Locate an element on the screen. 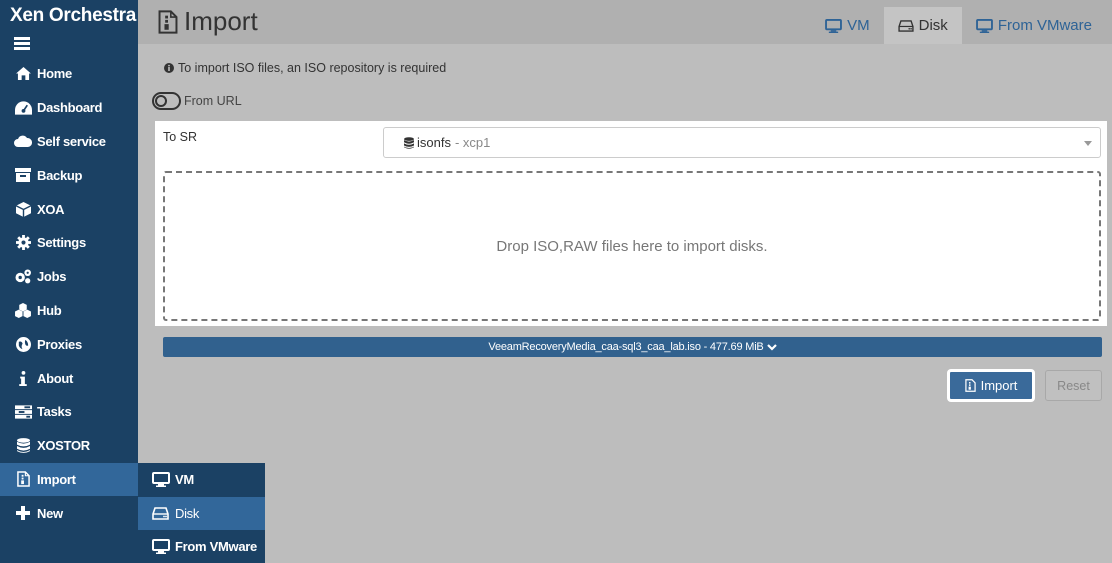 Image resolution: width=1112 pixels, height=563 pixels. sidebar-item-label: New is located at coordinates (50, 513).